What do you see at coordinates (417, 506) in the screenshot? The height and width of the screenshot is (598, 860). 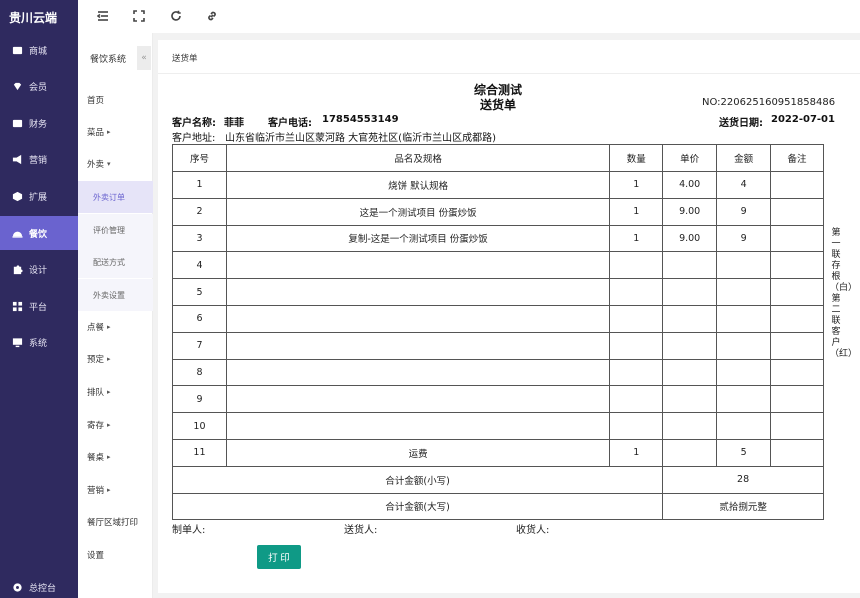 I see `total-big-label: 合计金额(大写)` at bounding box center [417, 506].